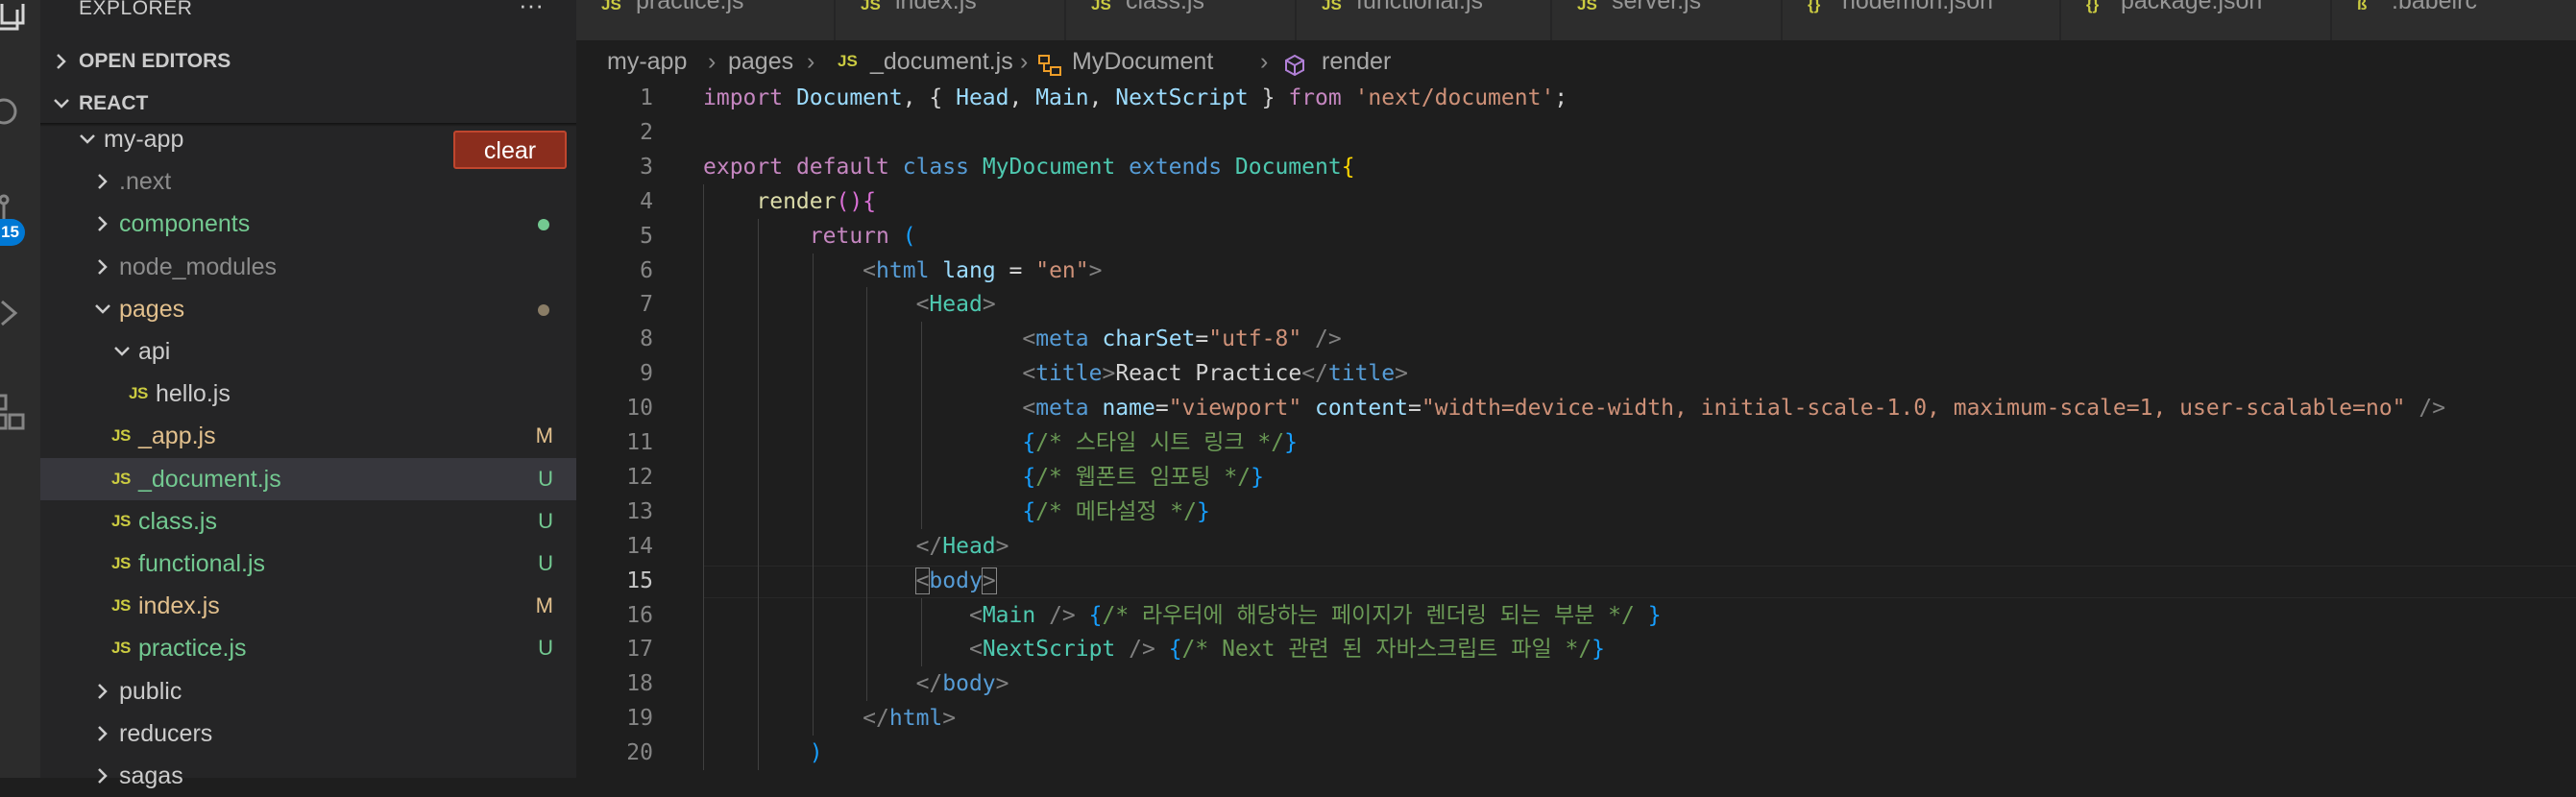 This screenshot has width=2576, height=797. Describe the element at coordinates (646, 270) in the screenshot. I see `line-number: 6` at that location.